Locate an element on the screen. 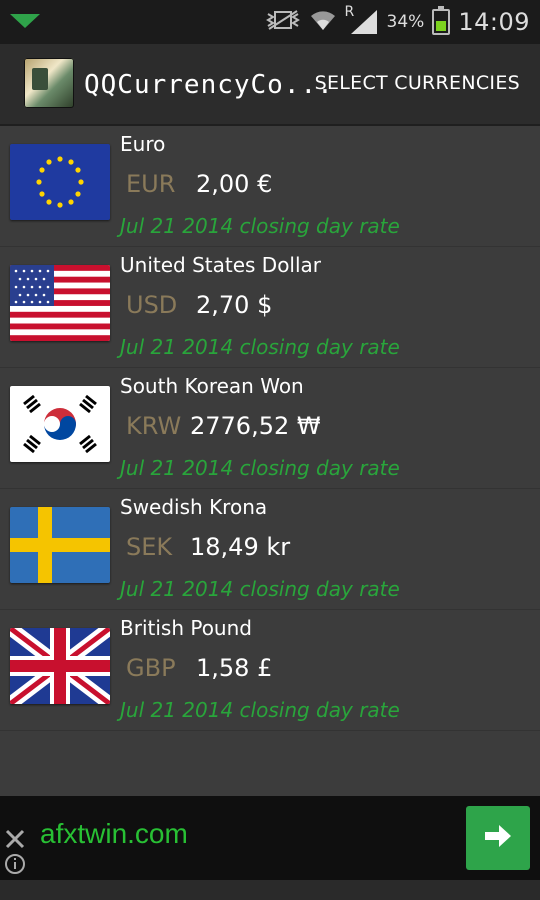 The width and height of the screenshot is (540, 900). status-icons: R 34% 14:09 is located at coordinates (397, 21).